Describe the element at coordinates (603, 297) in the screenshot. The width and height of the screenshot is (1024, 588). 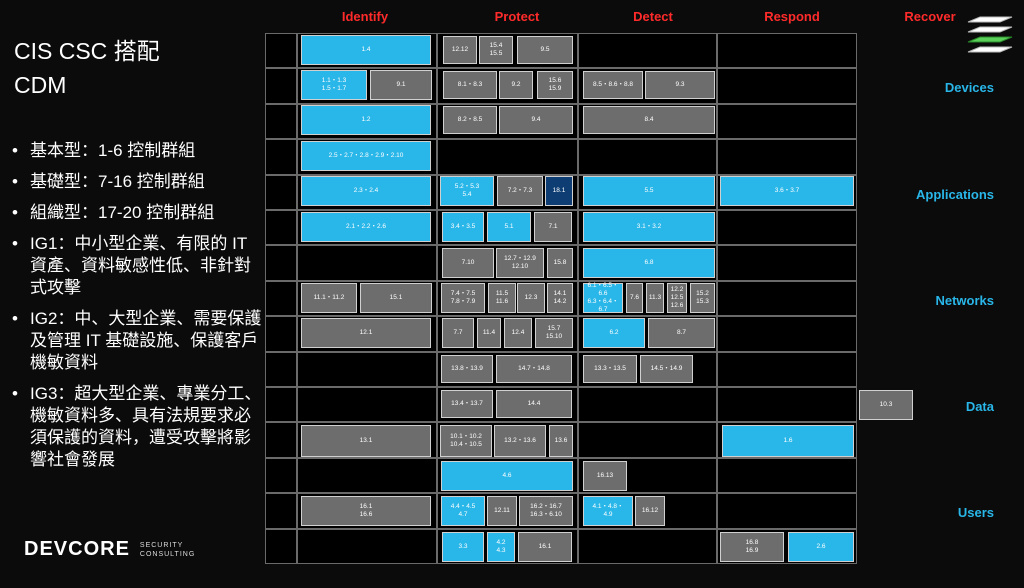
I see `control-box: 6.1・6.5・6.6 6.3・6.4・6.7` at that location.